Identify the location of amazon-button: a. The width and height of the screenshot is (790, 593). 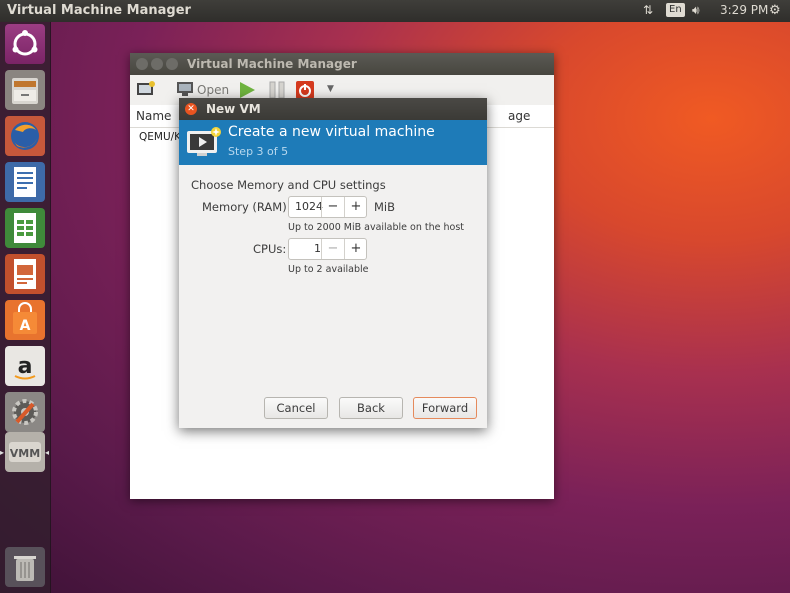
(25, 366).